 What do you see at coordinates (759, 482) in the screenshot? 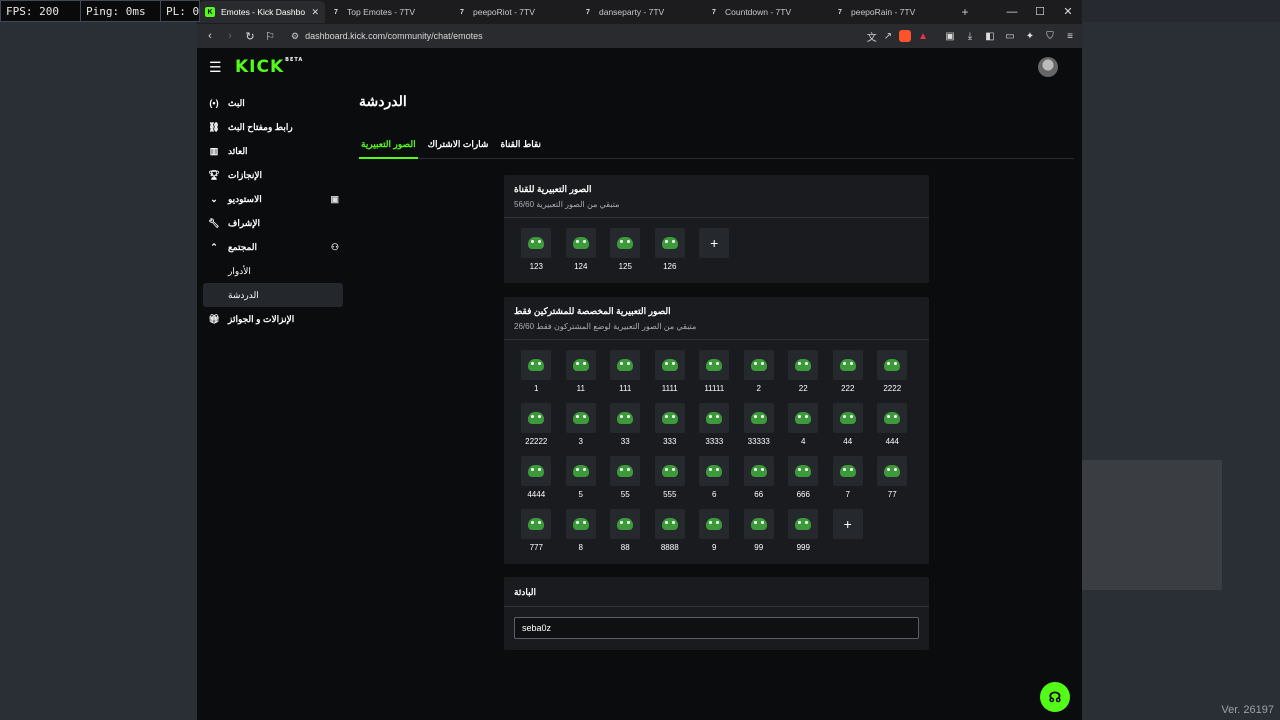
I see `emote-item: 66` at bounding box center [759, 482].